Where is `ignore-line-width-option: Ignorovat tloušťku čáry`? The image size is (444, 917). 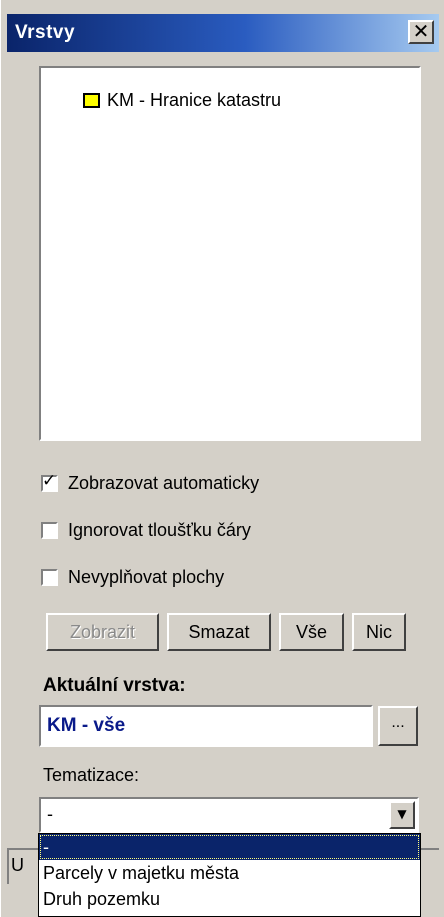
ignore-line-width-option: Ignorovat tloušťku čáry is located at coordinates (146, 530).